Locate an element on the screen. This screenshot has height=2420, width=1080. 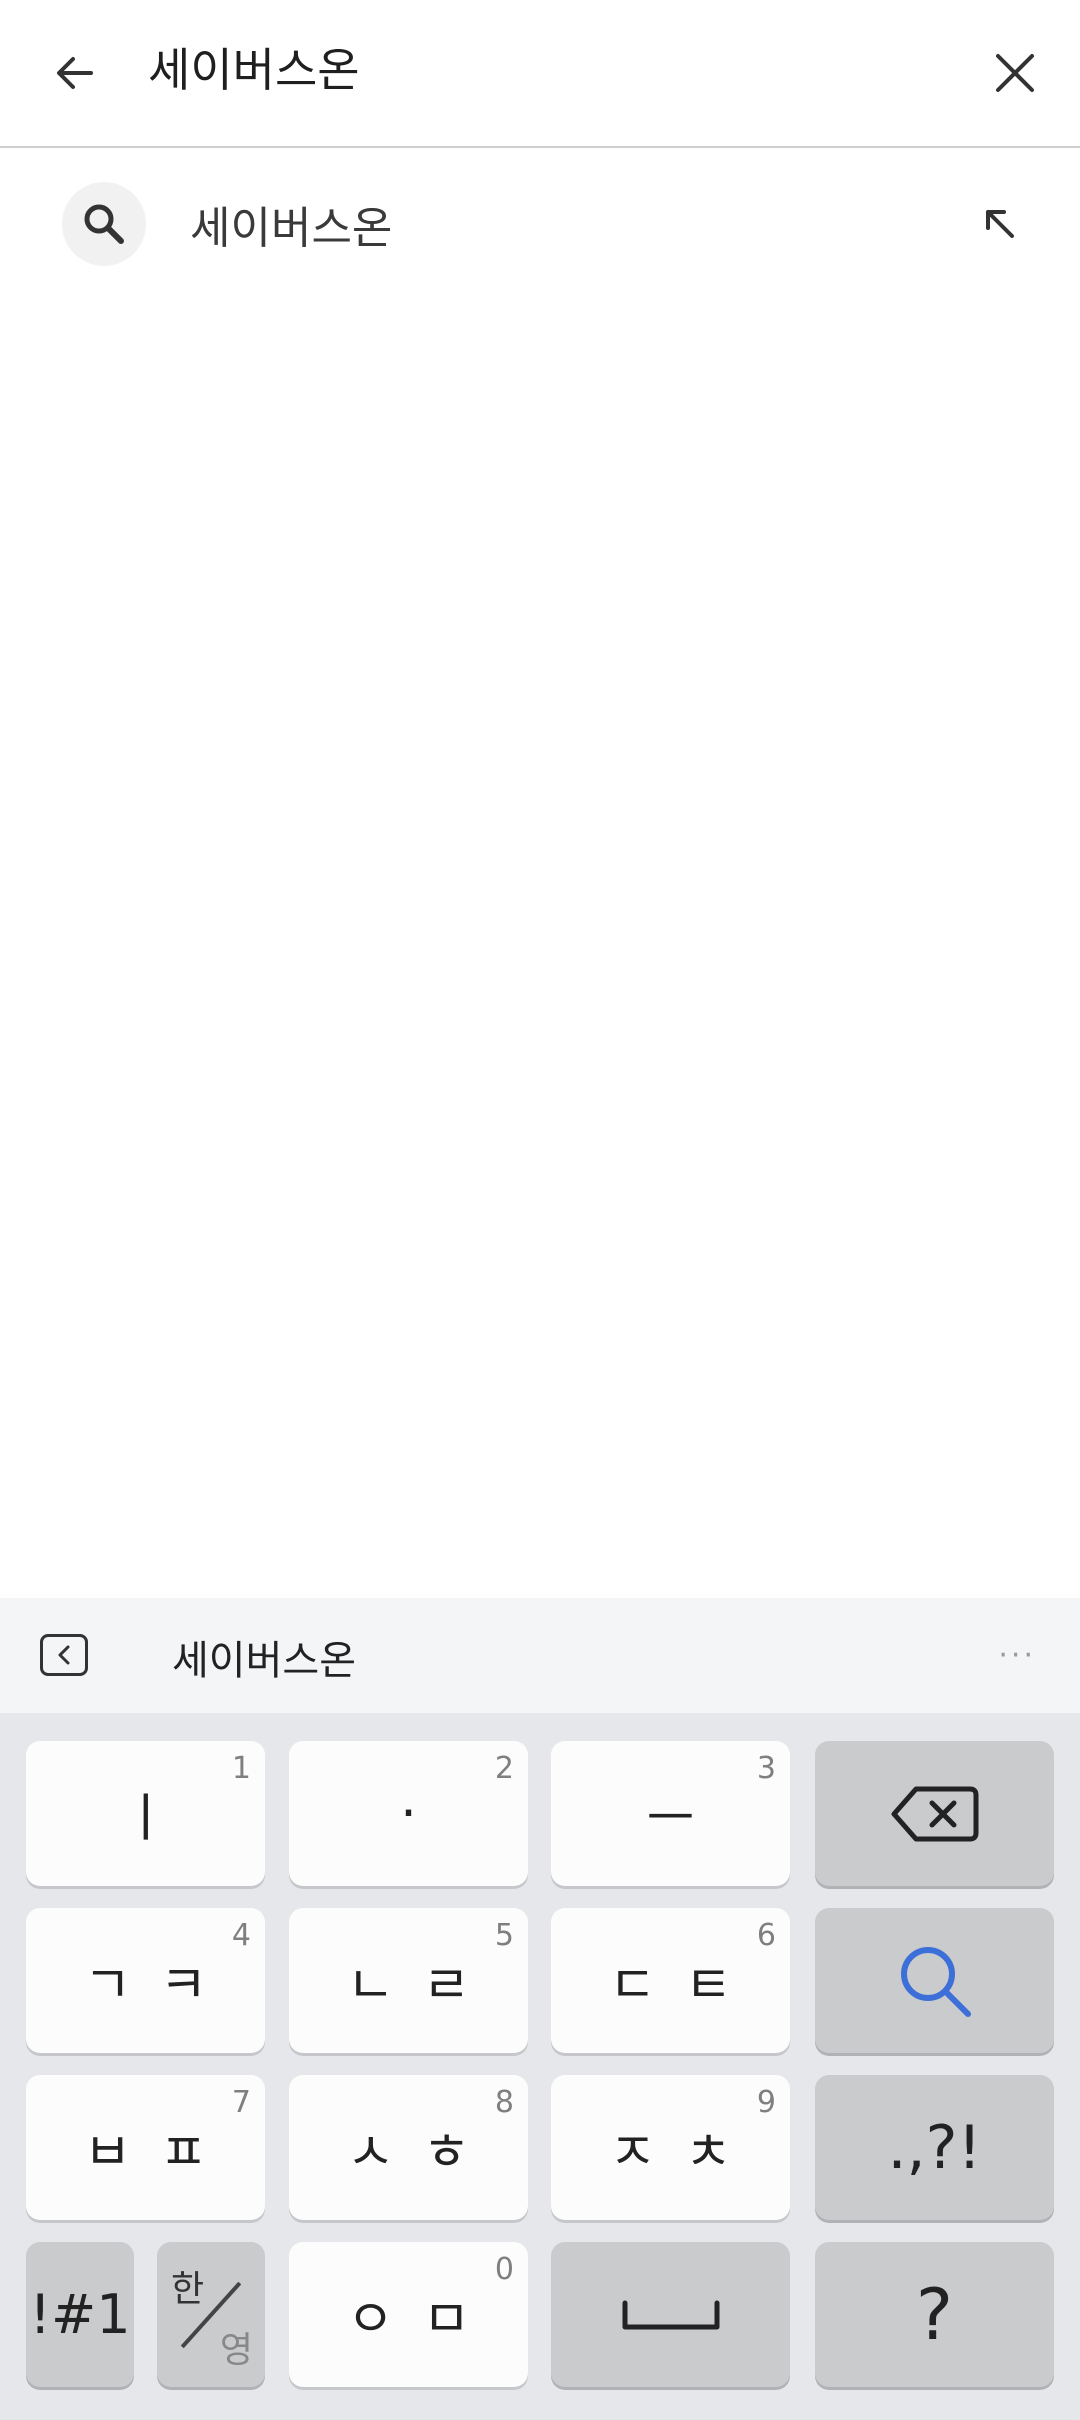
key-label: ㅈㅊ is located at coordinates (684, 2153).